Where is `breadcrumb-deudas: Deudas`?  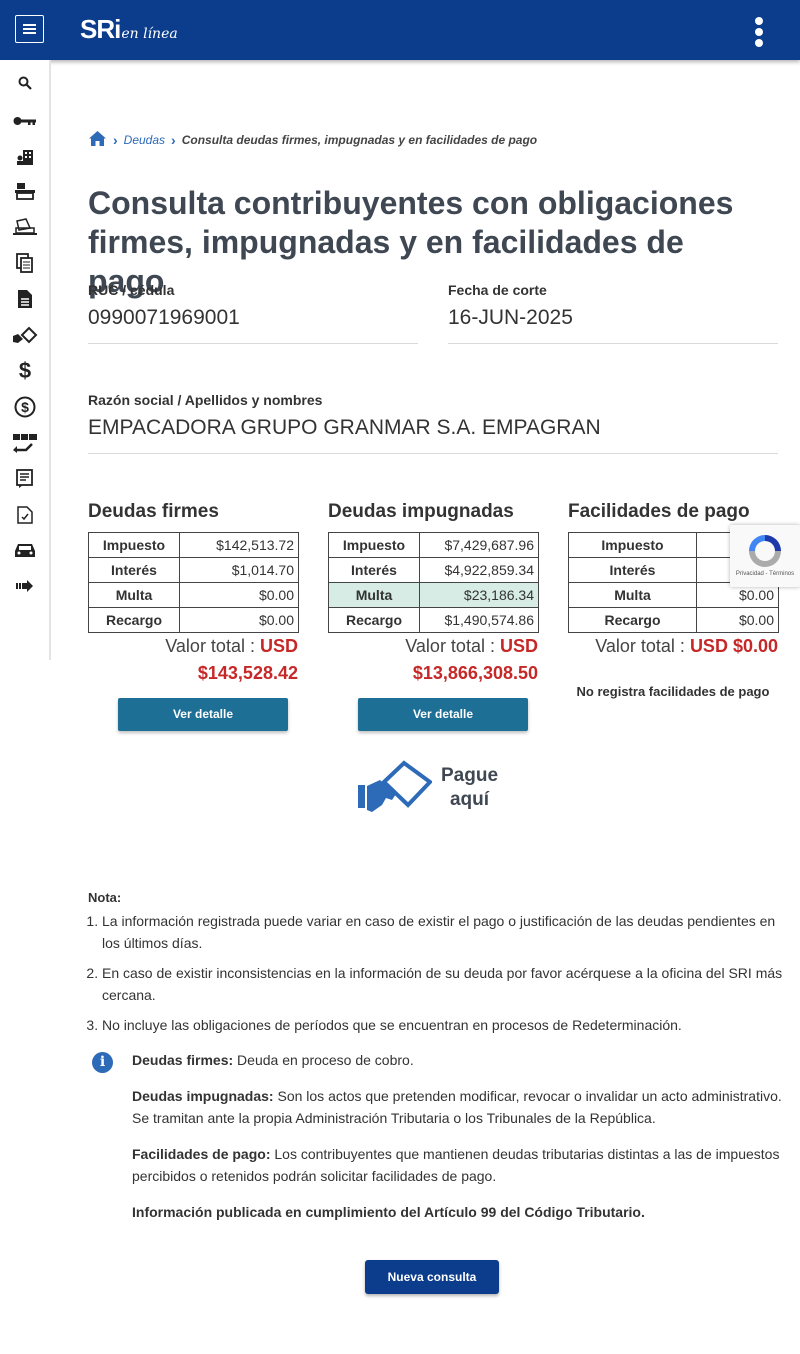 breadcrumb-deudas: Deudas is located at coordinates (144, 140).